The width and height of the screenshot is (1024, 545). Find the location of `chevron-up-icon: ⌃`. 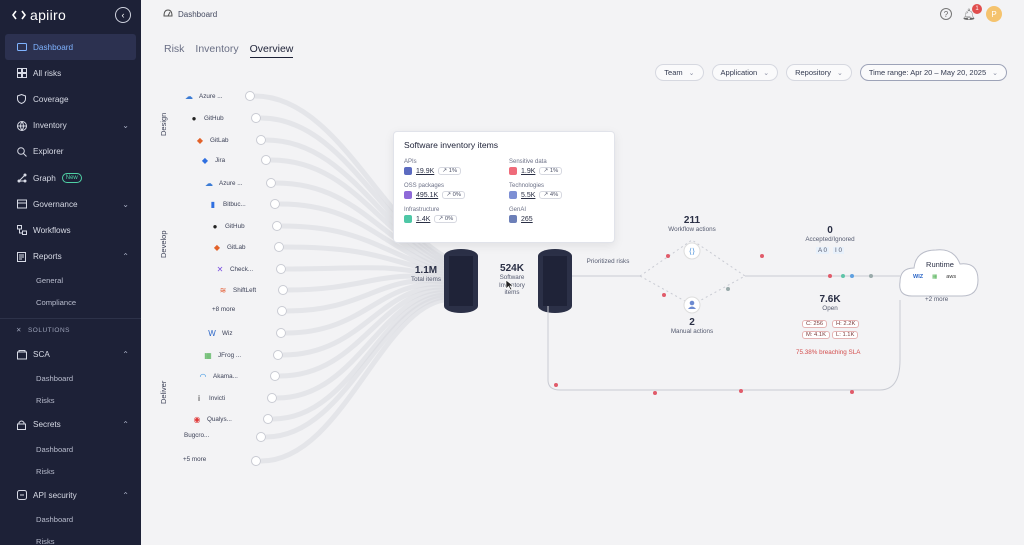

chevron-up-icon: ⌃ is located at coordinates (125, 257).